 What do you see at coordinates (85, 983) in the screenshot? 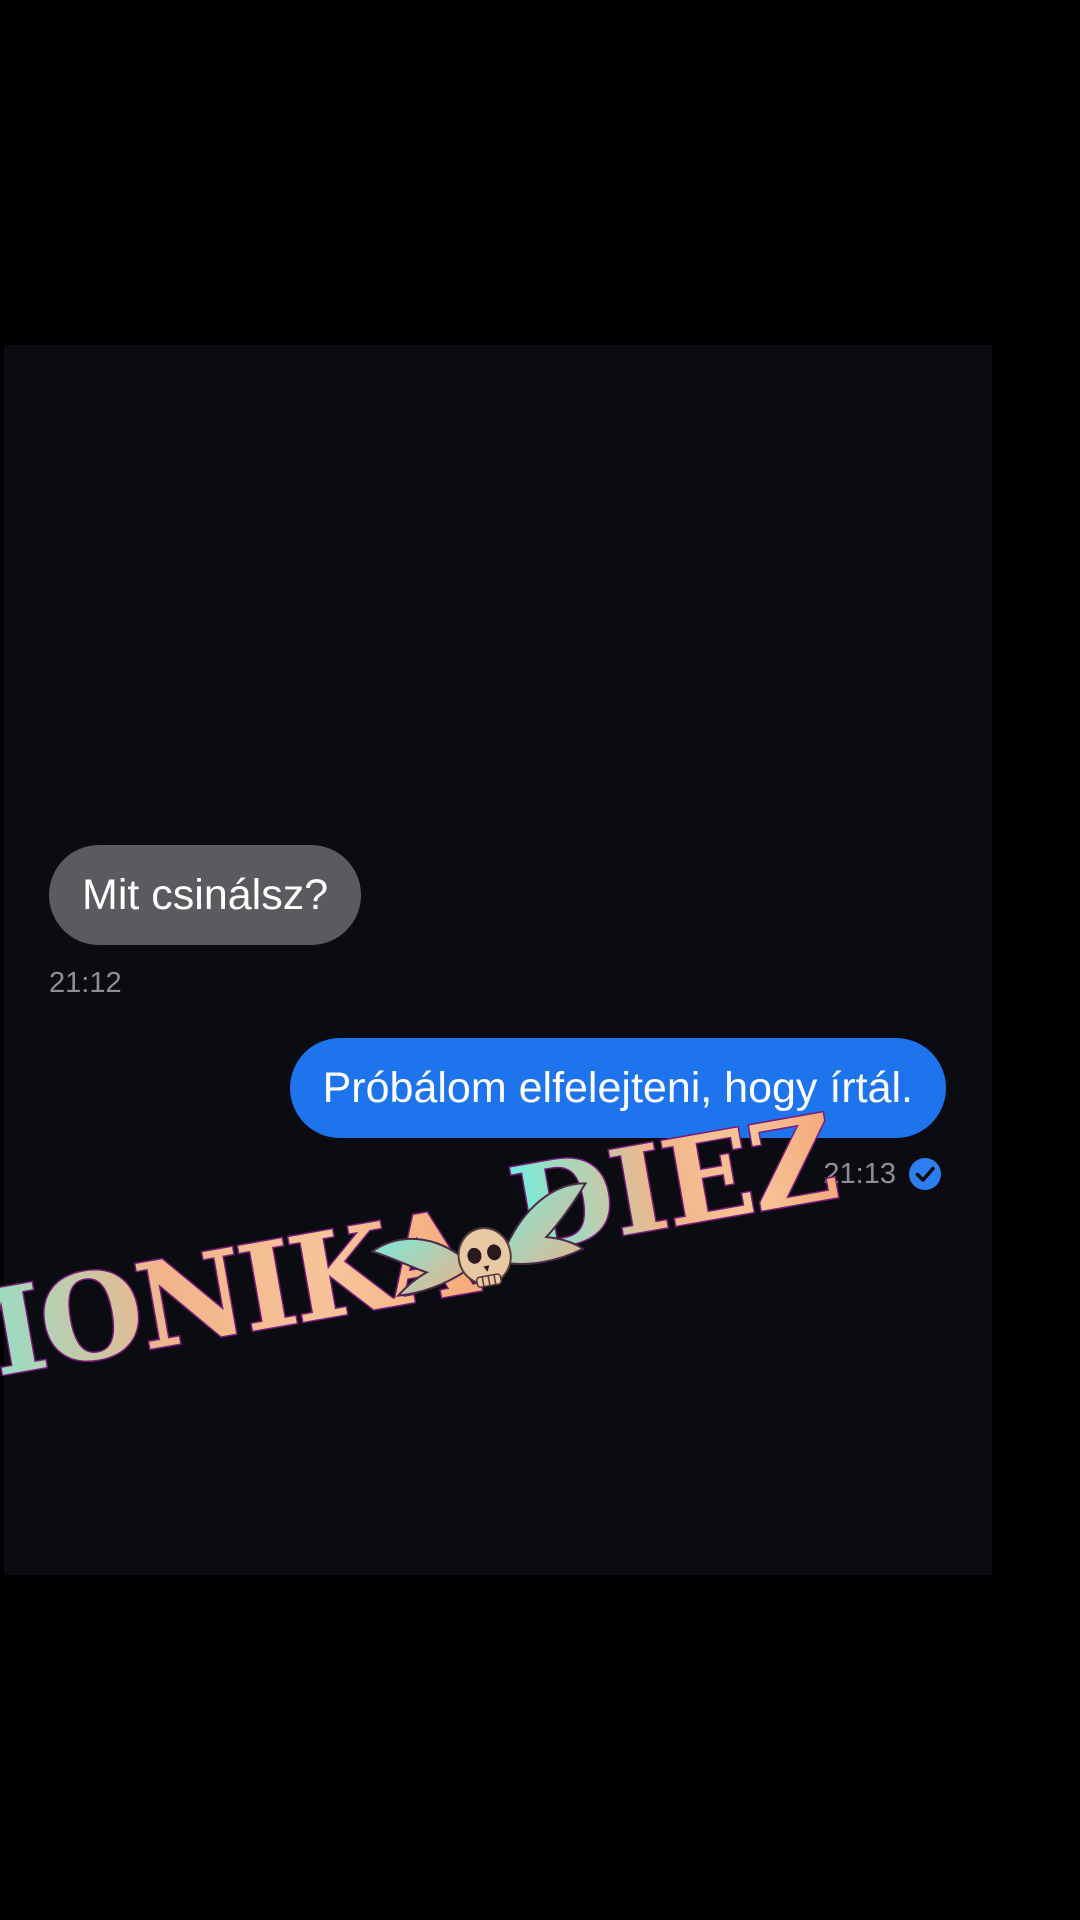
I see `message-timestamp: 21:12` at bounding box center [85, 983].